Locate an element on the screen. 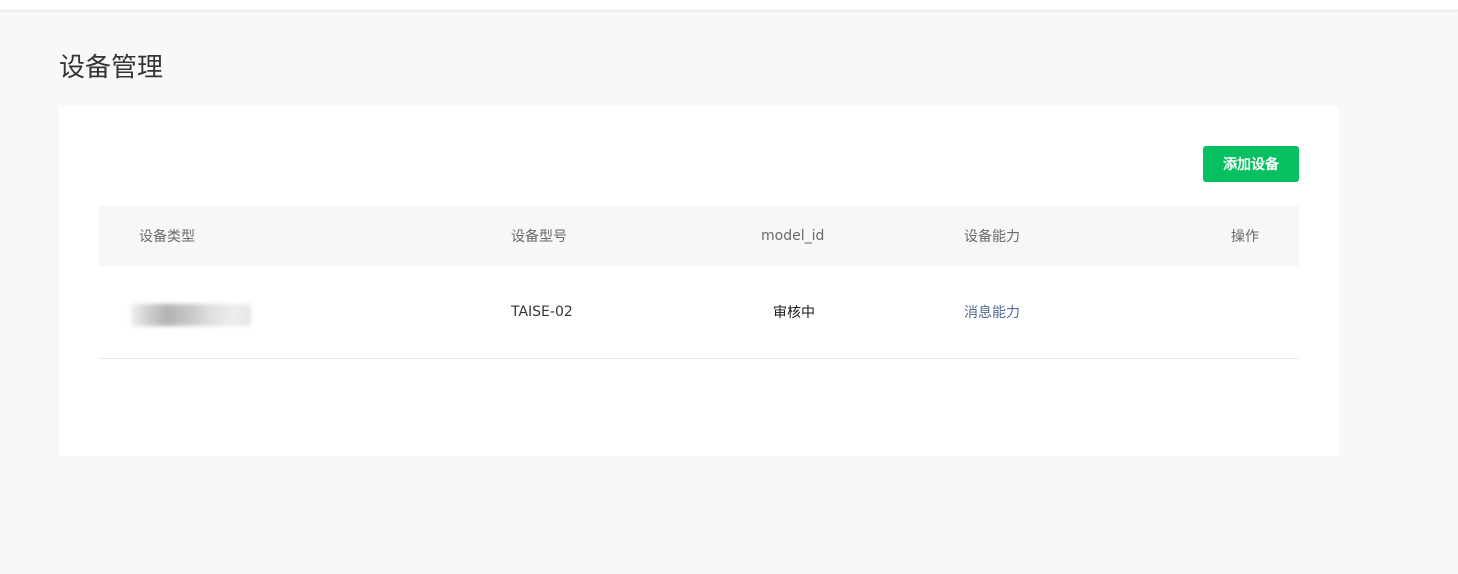  table-header: 设备类型 设备型号 model_id 设备能力 操作 is located at coordinates (699, 236).